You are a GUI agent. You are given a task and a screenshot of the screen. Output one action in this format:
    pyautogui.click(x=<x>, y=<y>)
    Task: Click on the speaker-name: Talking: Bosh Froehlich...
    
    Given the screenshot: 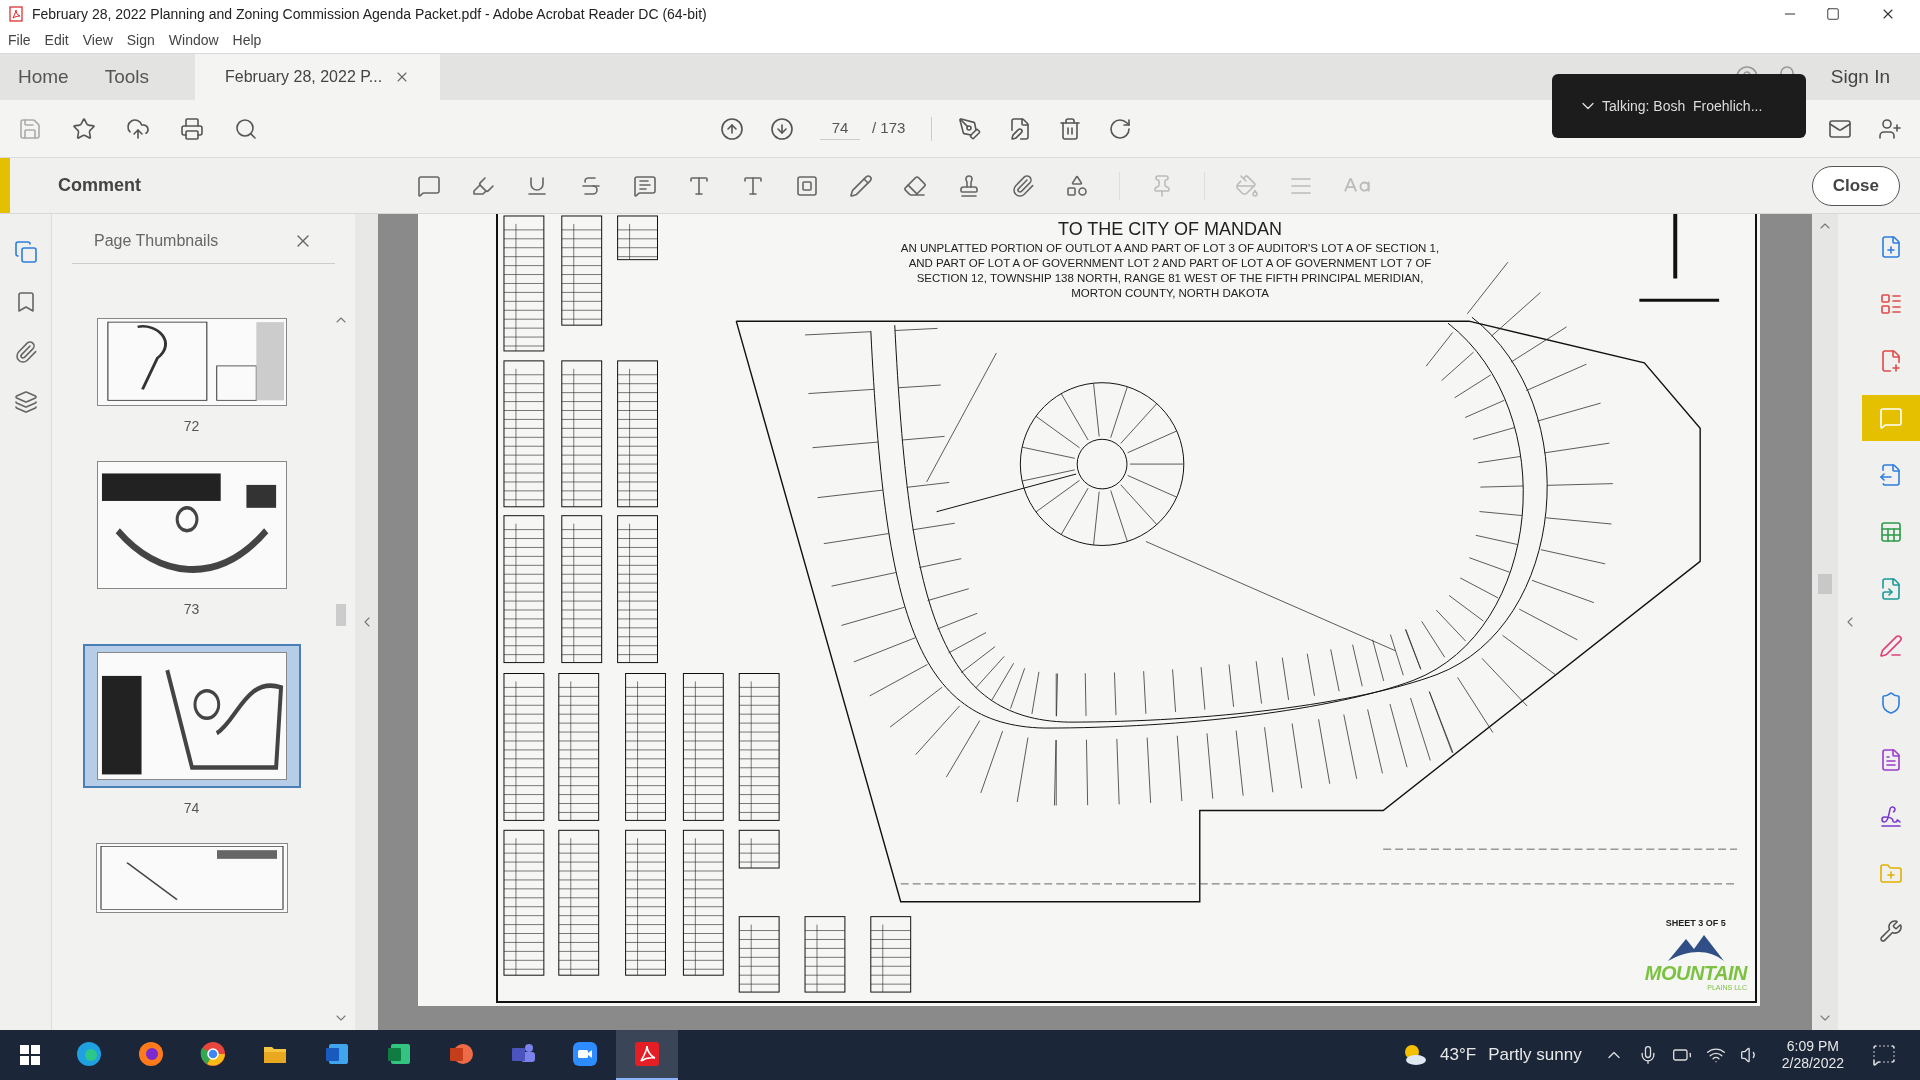 What is the action you would take?
    pyautogui.click(x=1682, y=106)
    